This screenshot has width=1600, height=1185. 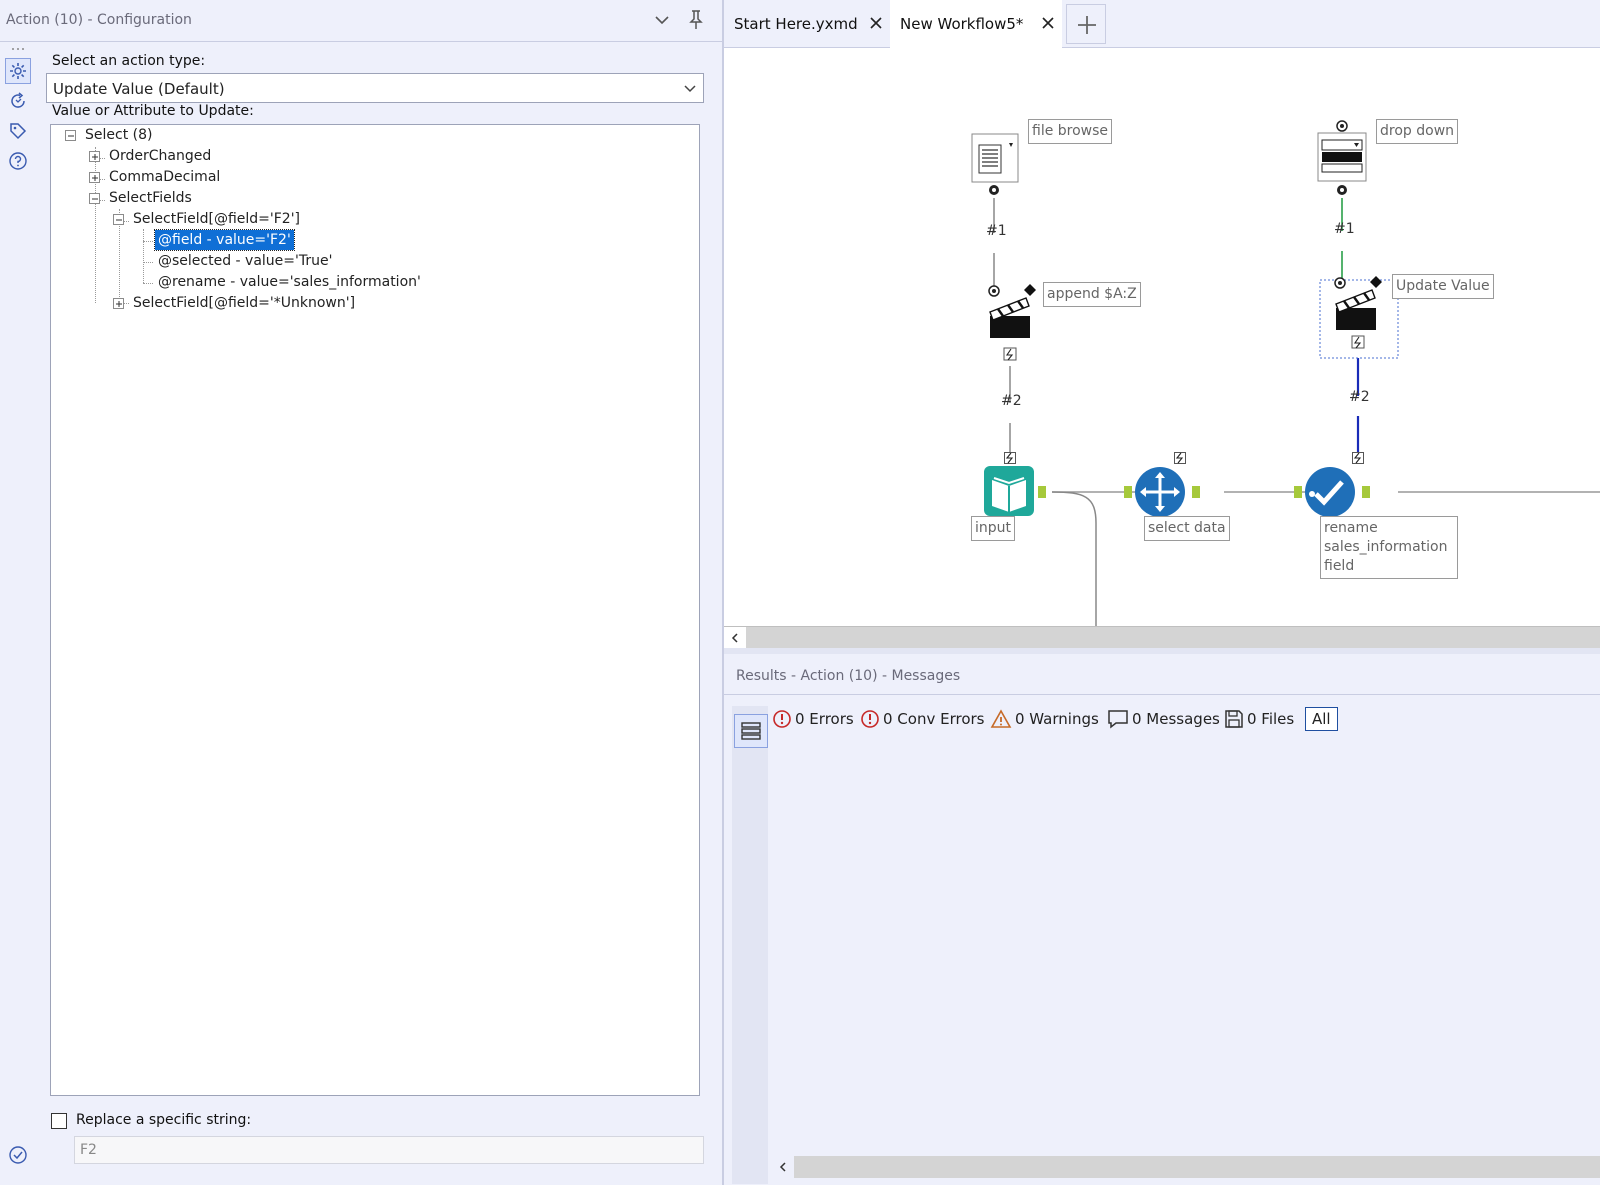 I want to click on append-action-tool, so click(x=1010, y=328).